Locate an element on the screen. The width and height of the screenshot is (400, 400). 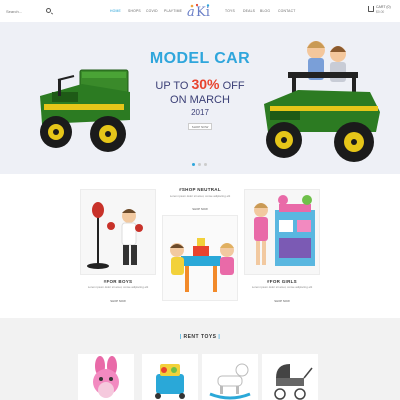
nav-item-contact: CONTACT is located at coordinates (287, 11).